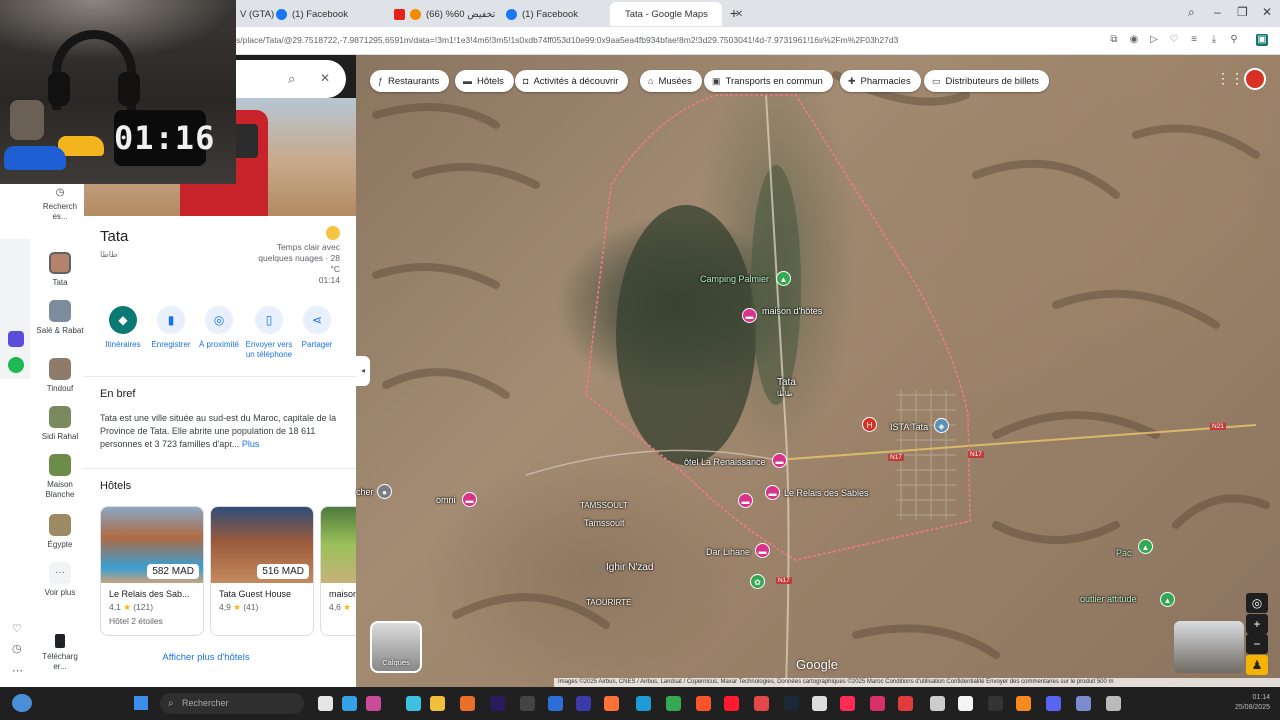  I want to click on more-link: Plus, so click(251, 444).